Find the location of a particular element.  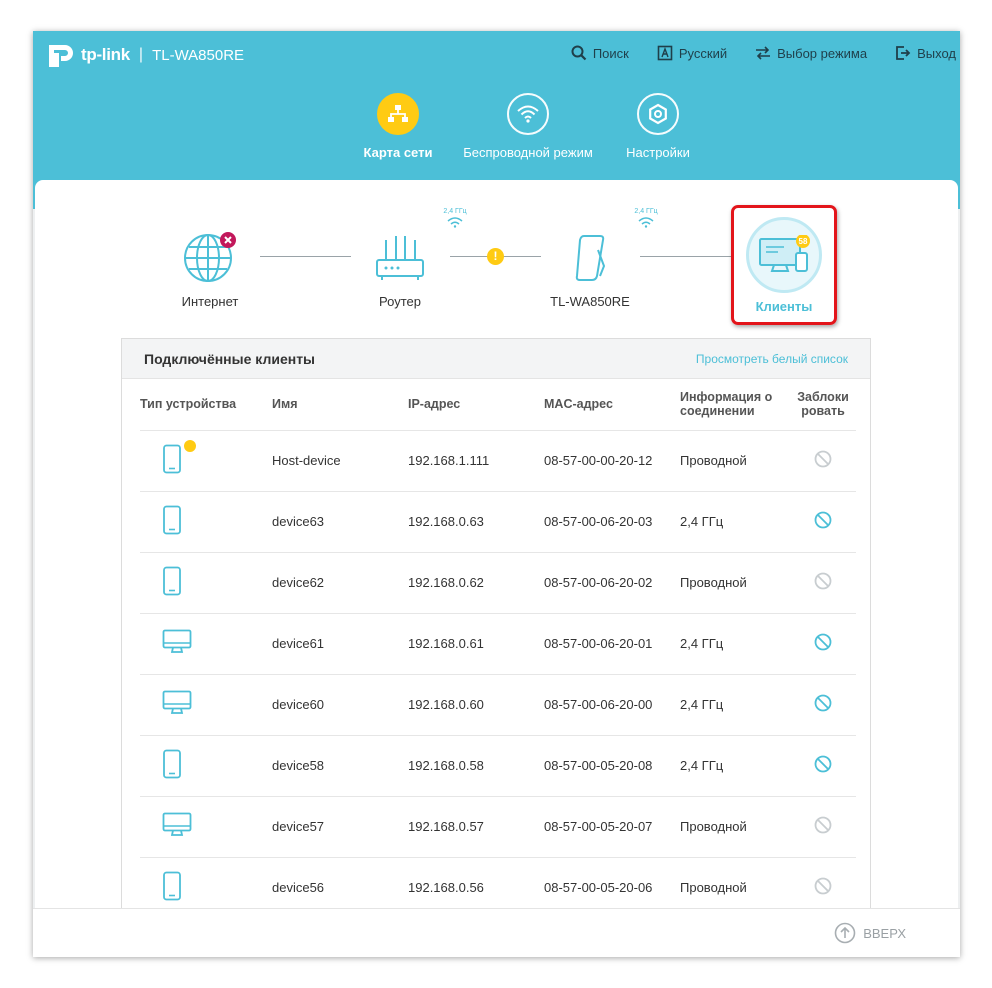

wifi-small-icon is located at coordinates (646, 222).